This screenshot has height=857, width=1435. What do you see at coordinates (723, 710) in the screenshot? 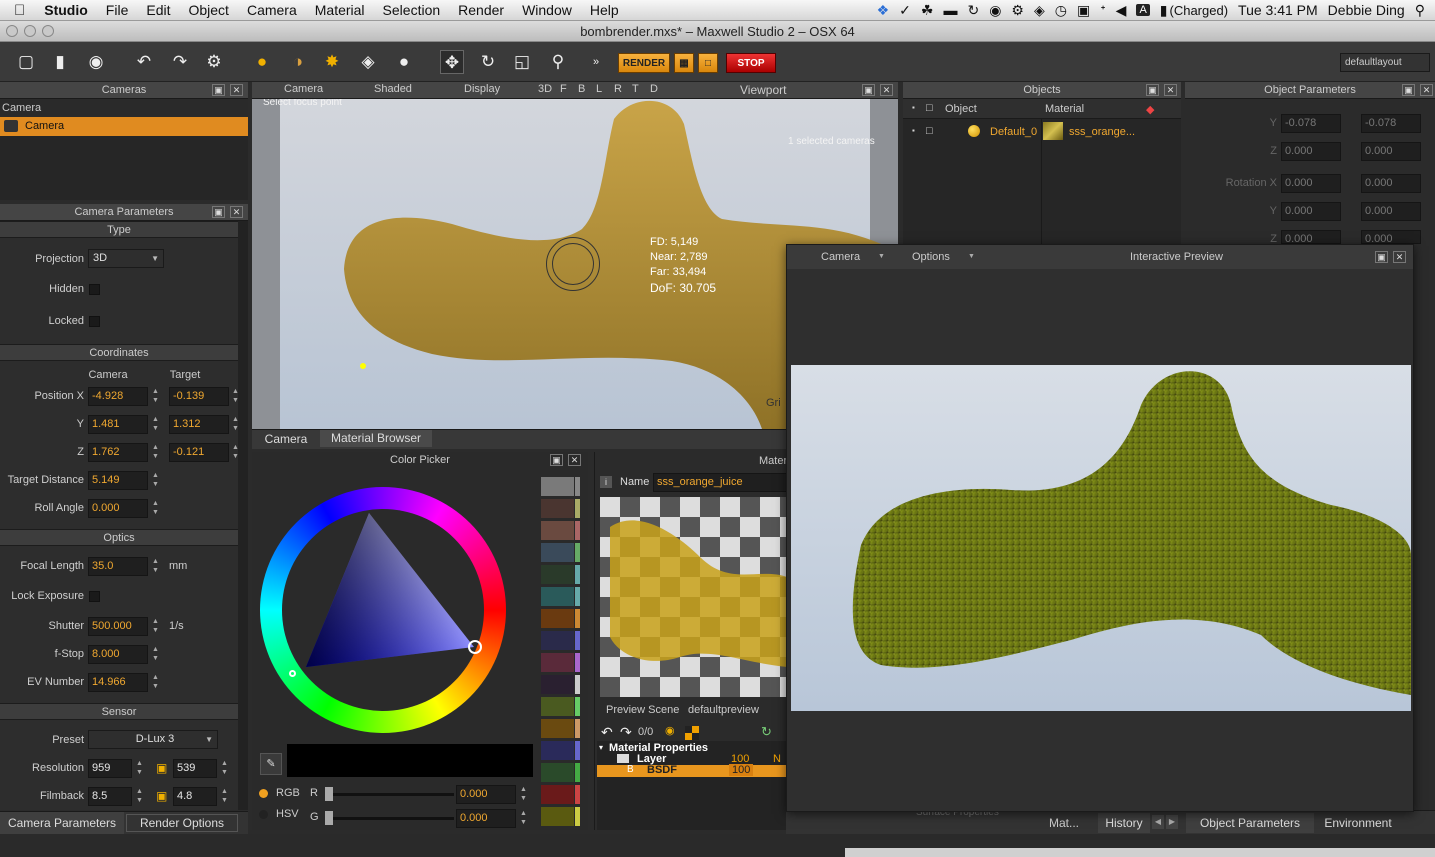
I see `preview-scene-value: defaultpreview` at bounding box center [723, 710].